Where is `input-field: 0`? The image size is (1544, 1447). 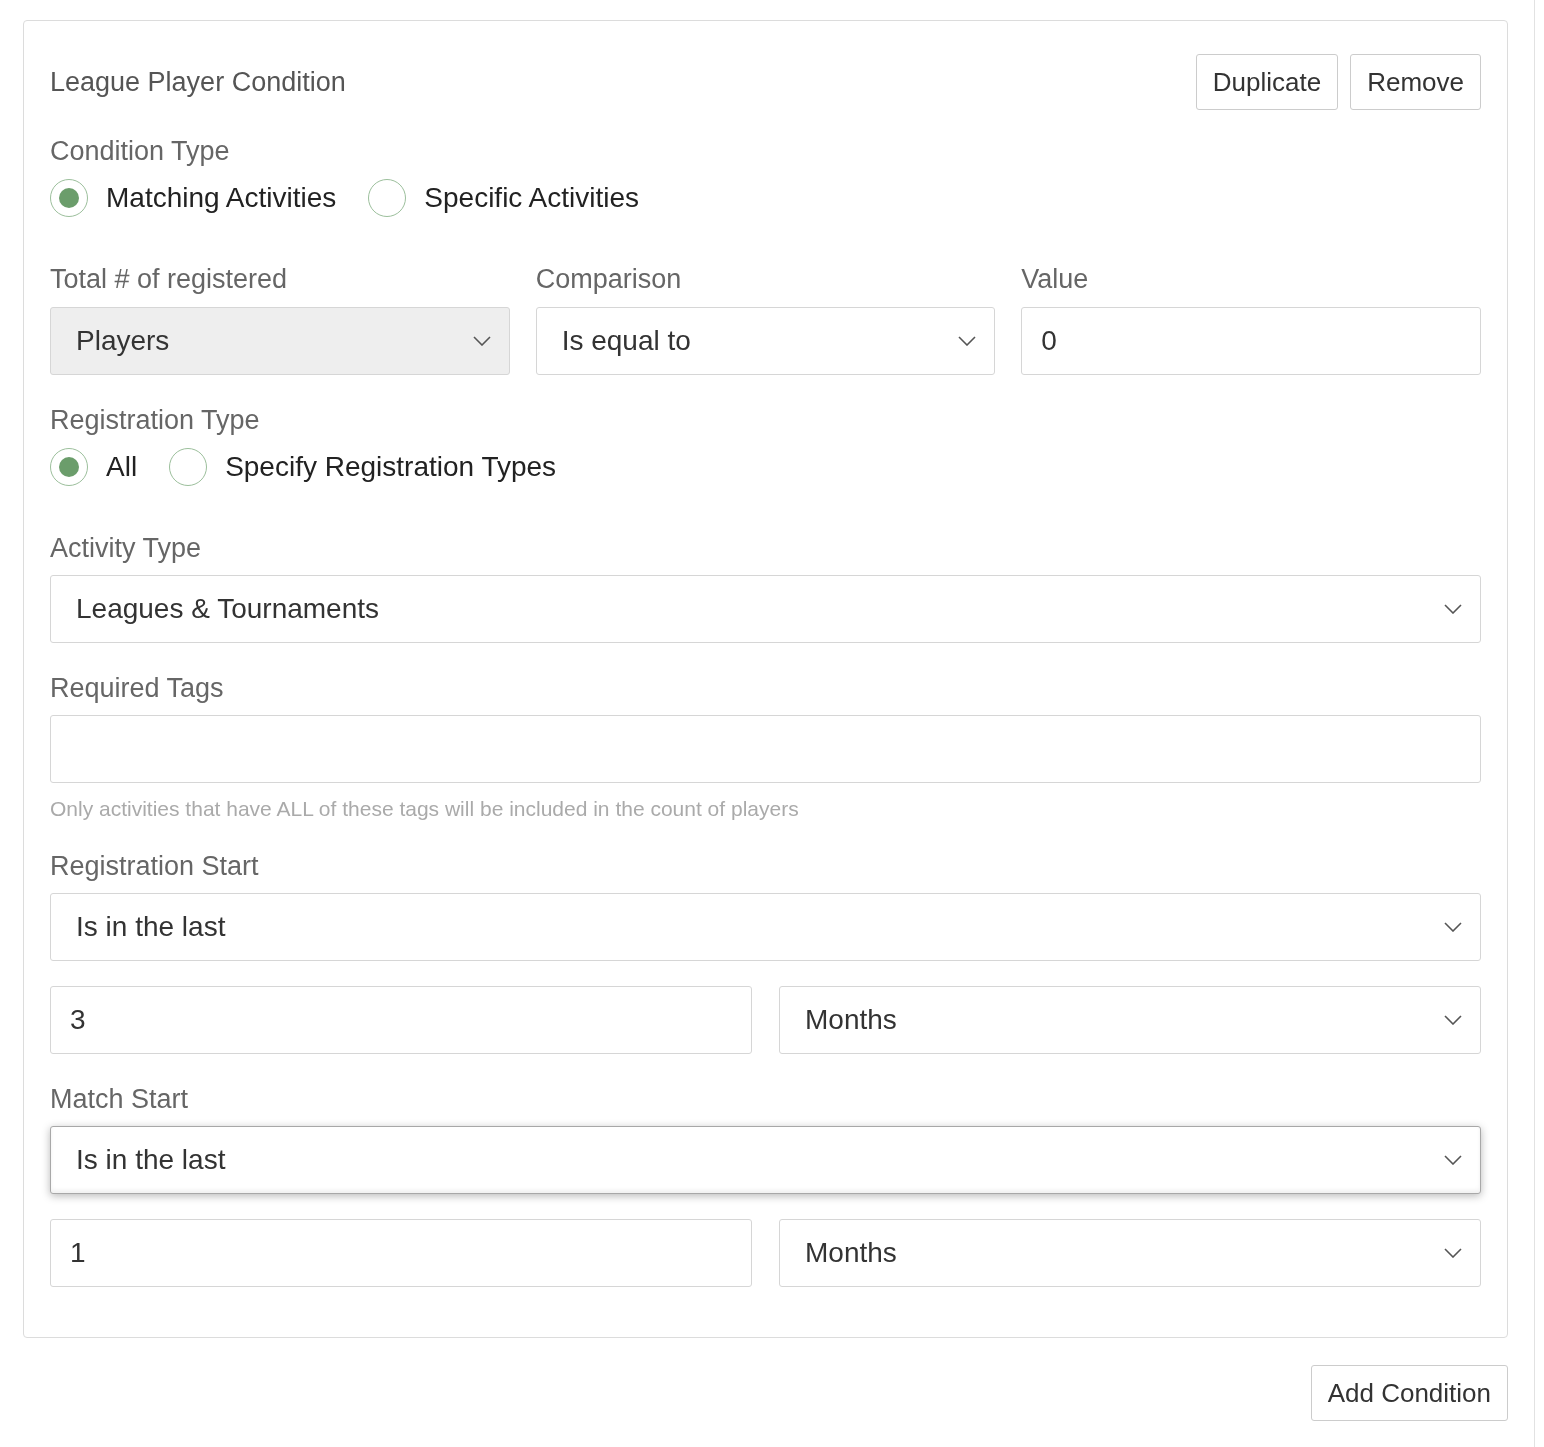
input-field: 0 is located at coordinates (1251, 341).